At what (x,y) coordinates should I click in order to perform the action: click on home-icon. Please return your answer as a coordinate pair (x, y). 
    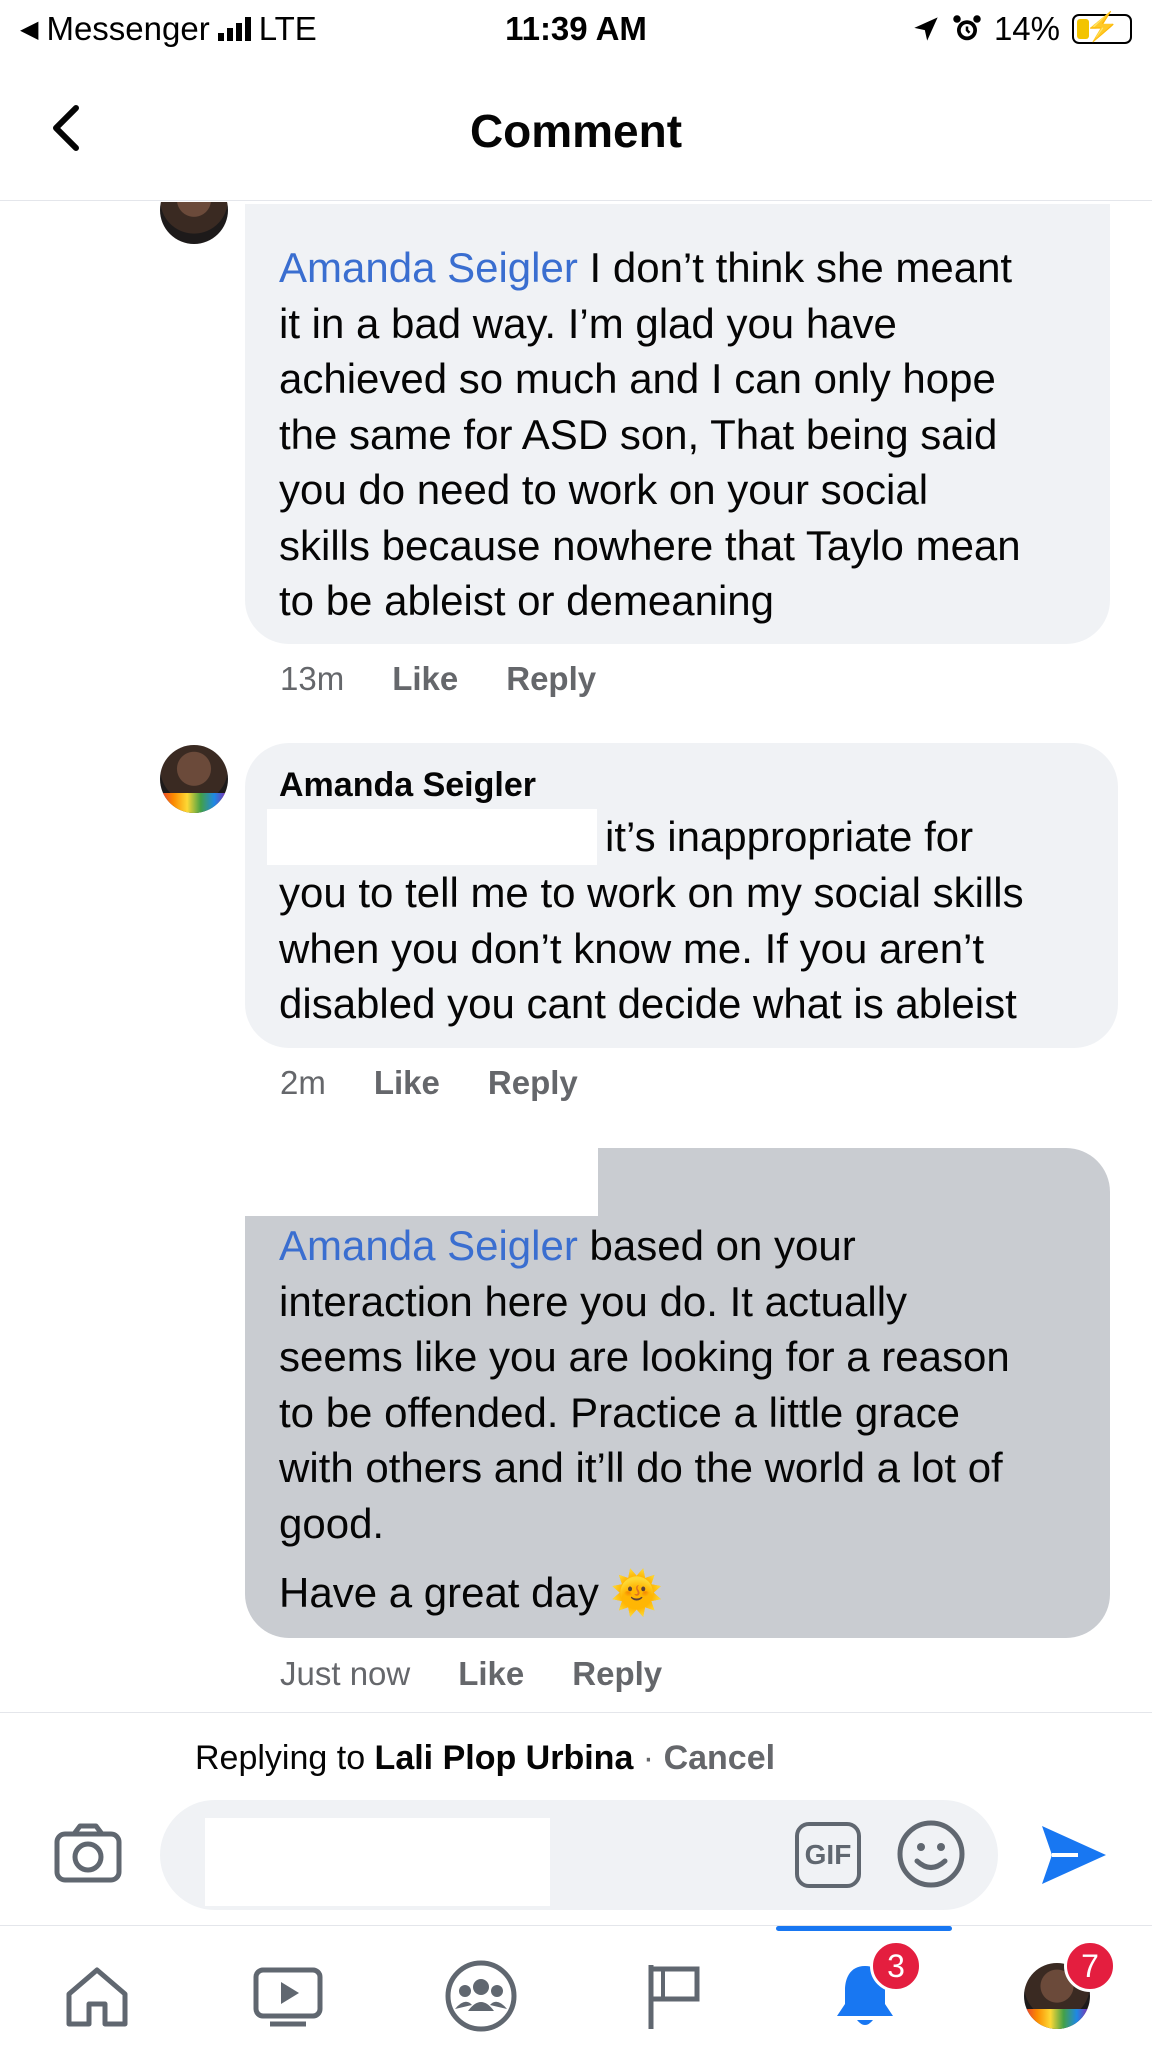
    Looking at the image, I should click on (97, 1997).